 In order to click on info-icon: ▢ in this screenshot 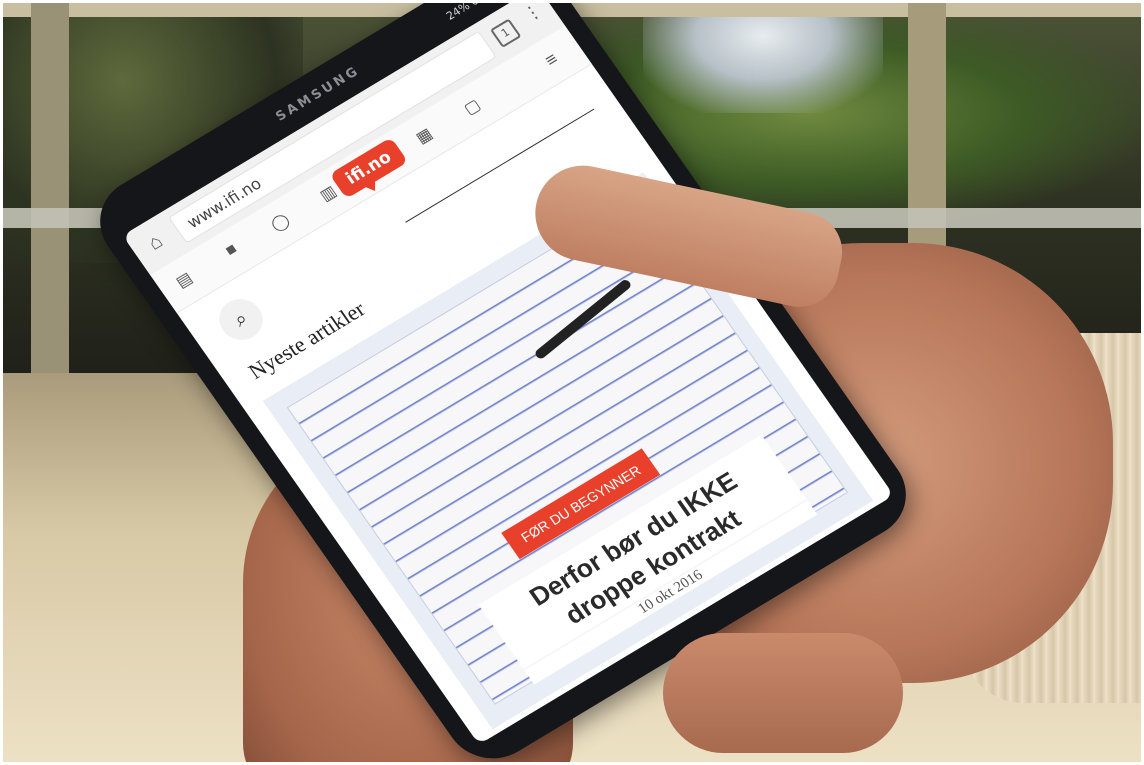, I will do `click(472, 107)`.